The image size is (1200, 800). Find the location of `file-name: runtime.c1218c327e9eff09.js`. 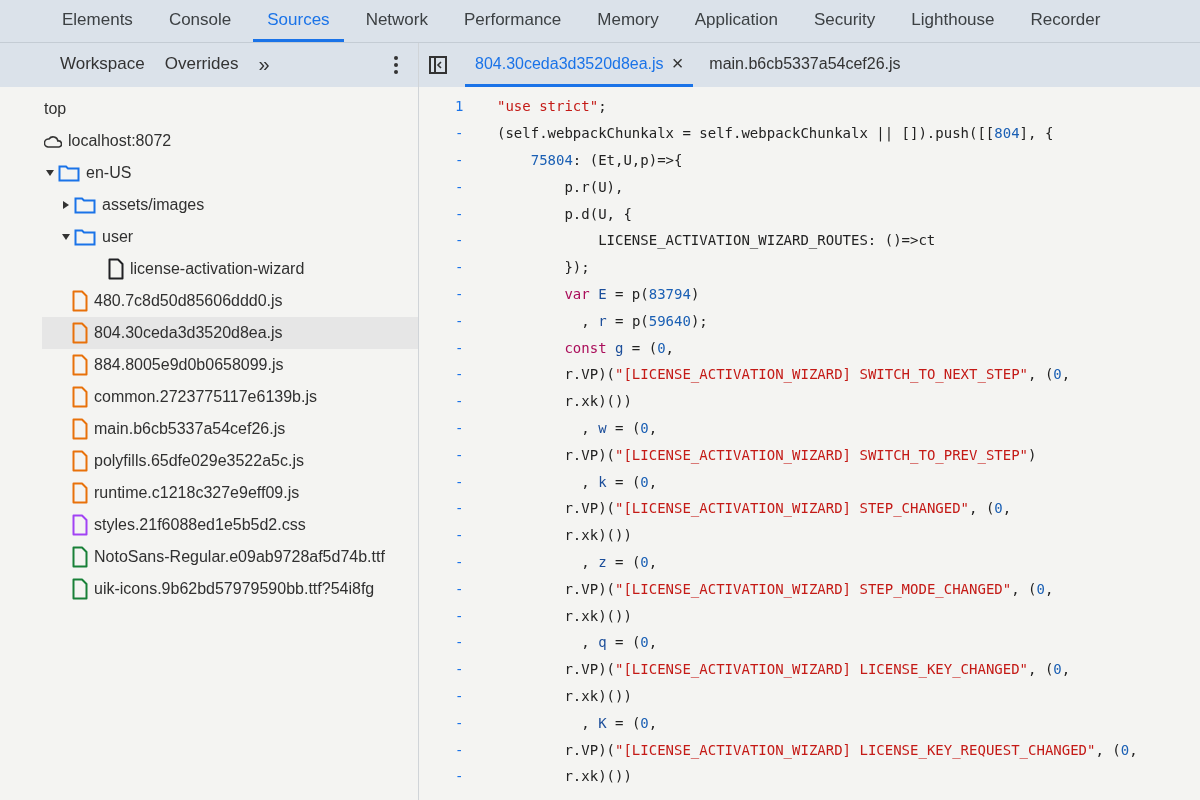

file-name: runtime.c1218c327e9eff09.js is located at coordinates (197, 493).